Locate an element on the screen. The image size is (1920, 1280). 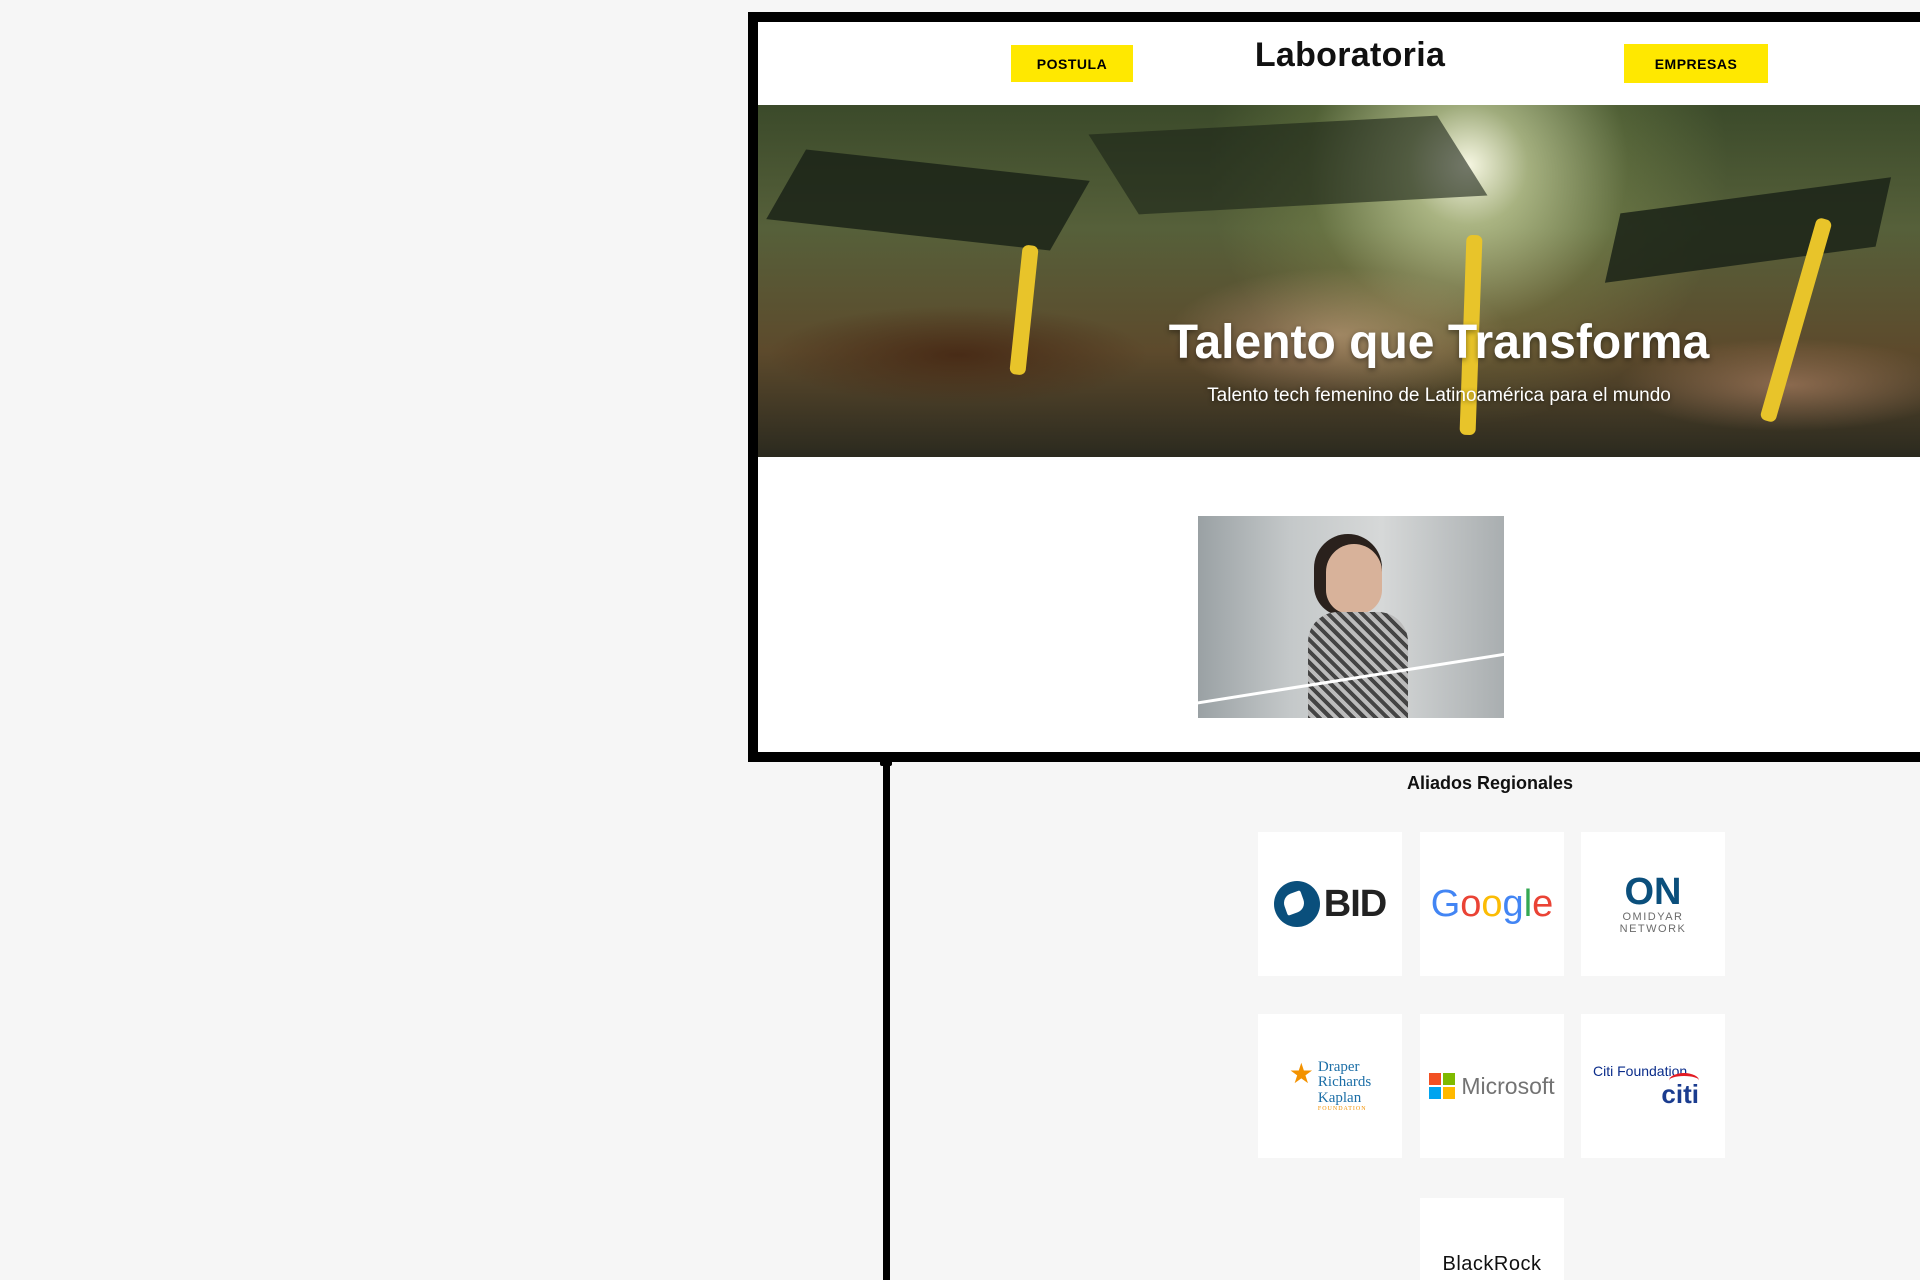
partner-card-bid: BID is located at coordinates (1330, 904).